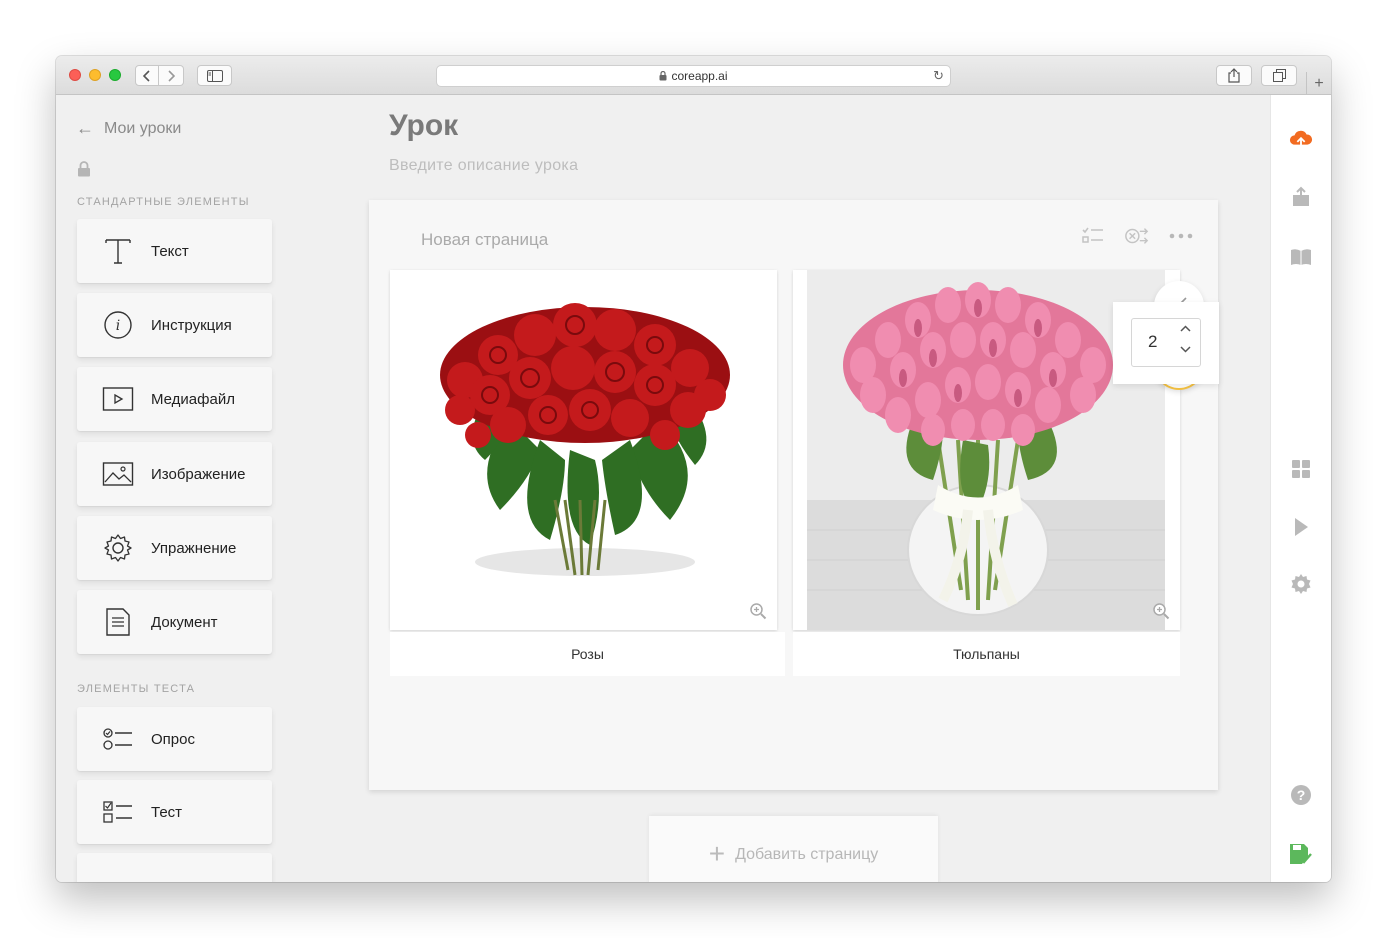  I want to click on chevron-right-icon, so click(171, 75).